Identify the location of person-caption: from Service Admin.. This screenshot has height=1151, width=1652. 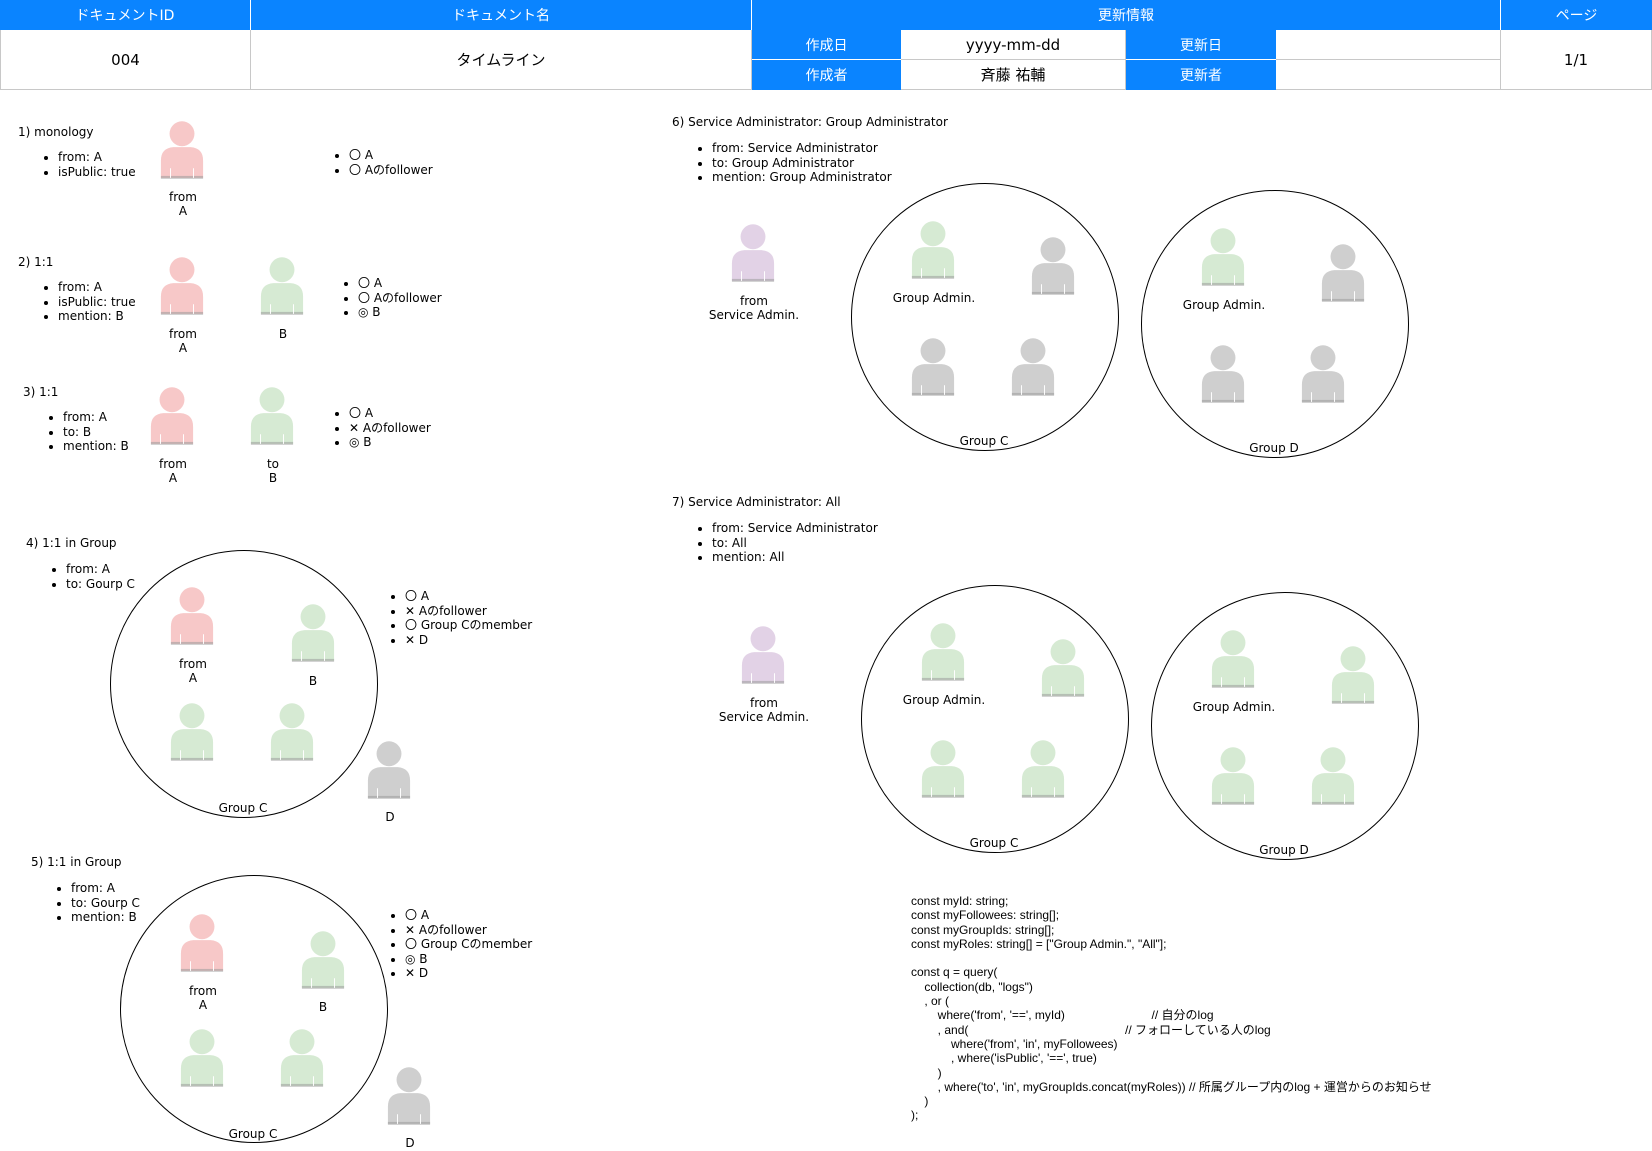
(764, 710).